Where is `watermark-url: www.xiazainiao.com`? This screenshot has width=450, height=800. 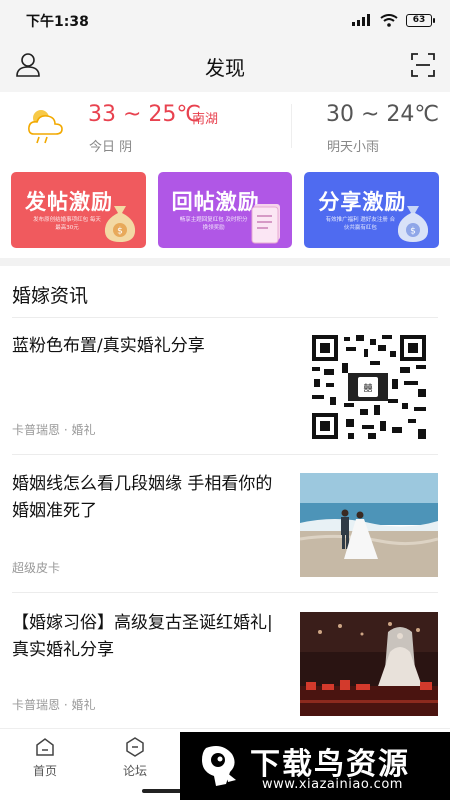 watermark-url: www.xiazainiao.com is located at coordinates (332, 784).